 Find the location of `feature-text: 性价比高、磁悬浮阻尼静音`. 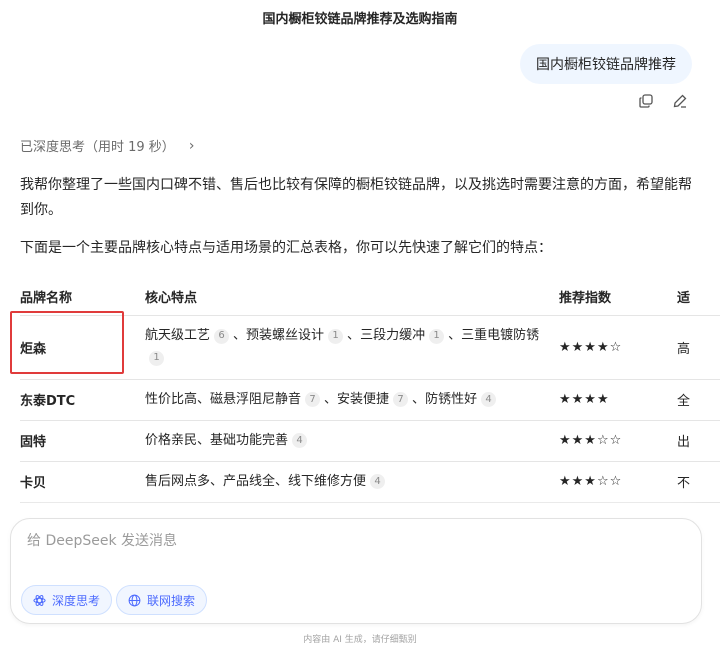

feature-text: 性价比高、磁悬浮阻尼静音 is located at coordinates (223, 399).